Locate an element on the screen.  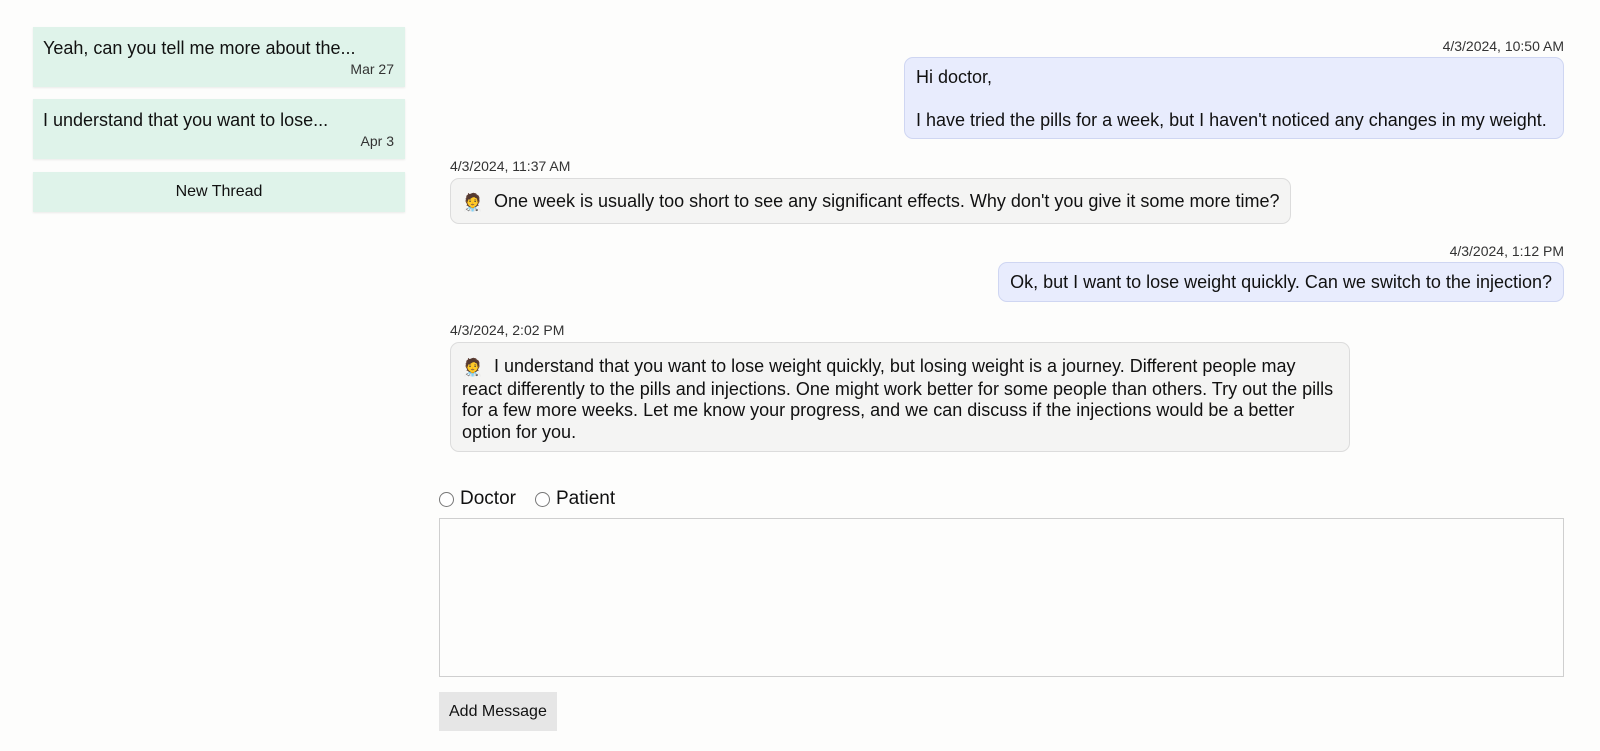
doctor-radio-label: Doctor is located at coordinates (488, 499).